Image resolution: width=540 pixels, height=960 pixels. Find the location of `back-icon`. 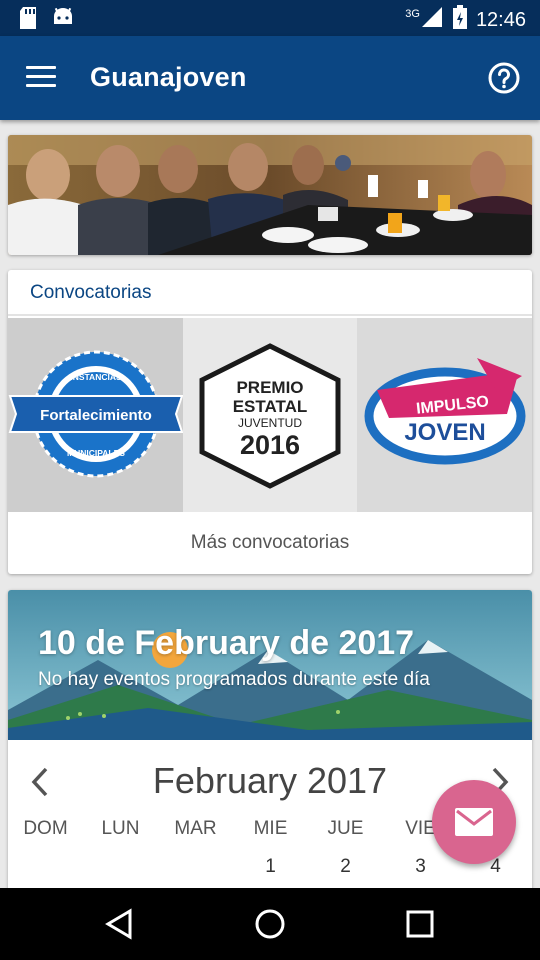

back-icon is located at coordinates (122, 924).